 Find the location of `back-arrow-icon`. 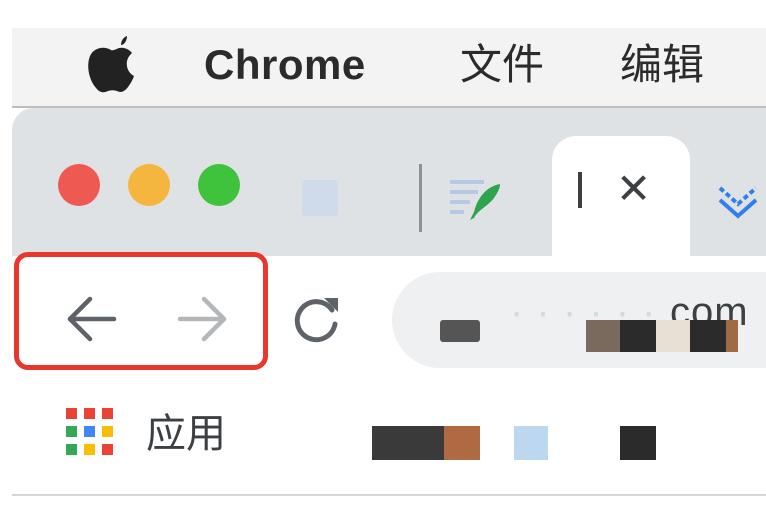

back-arrow-icon is located at coordinates (91, 319).